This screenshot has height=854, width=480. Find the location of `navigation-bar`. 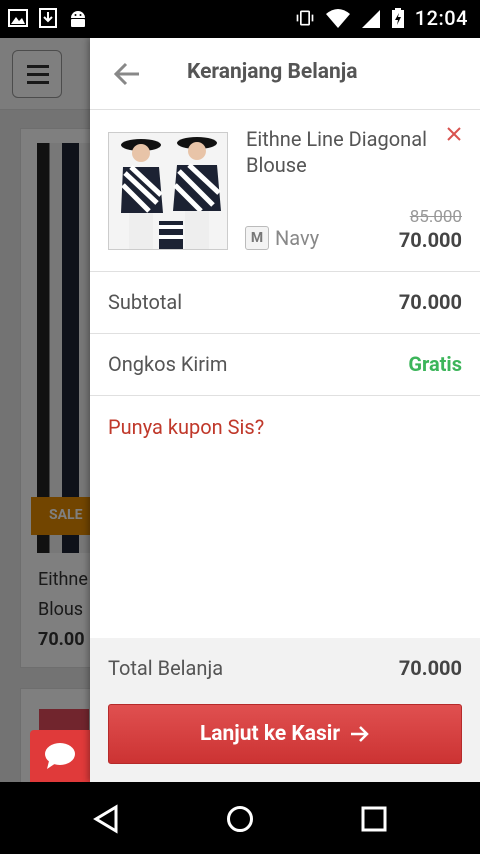

navigation-bar is located at coordinates (240, 818).